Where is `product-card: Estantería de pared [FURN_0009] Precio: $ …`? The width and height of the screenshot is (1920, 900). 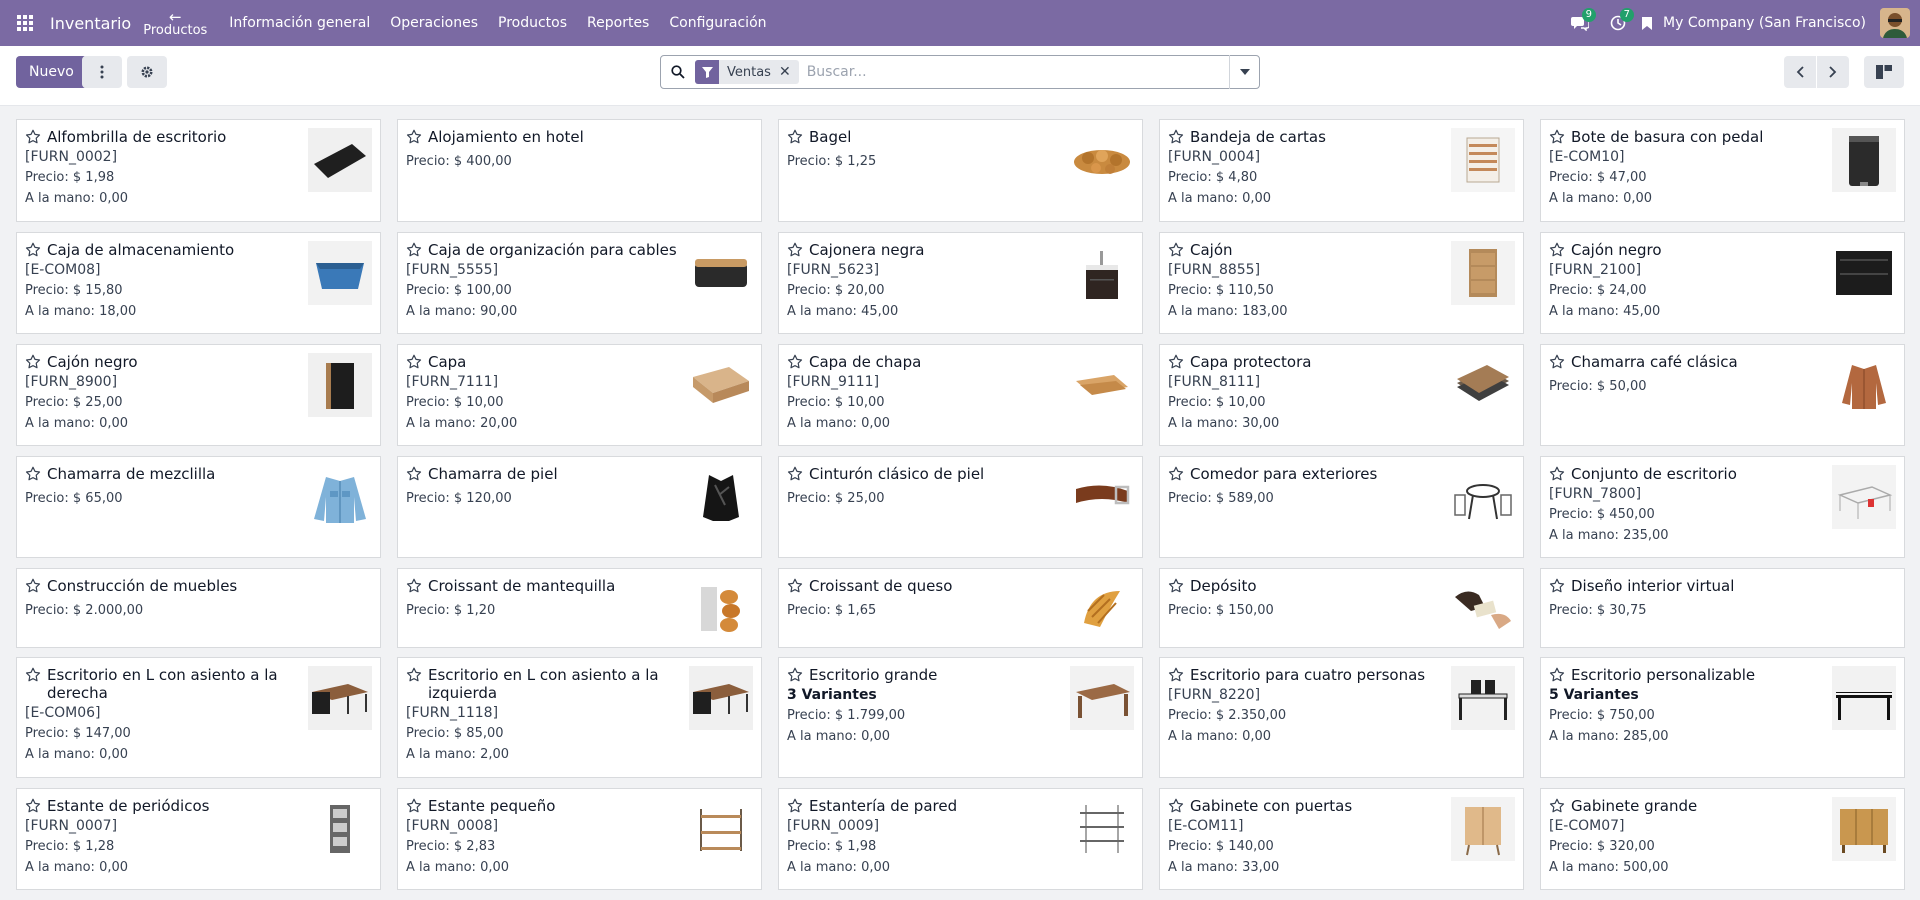 product-card: Estantería de pared [FURN_0009] Precio: $ … is located at coordinates (960, 839).